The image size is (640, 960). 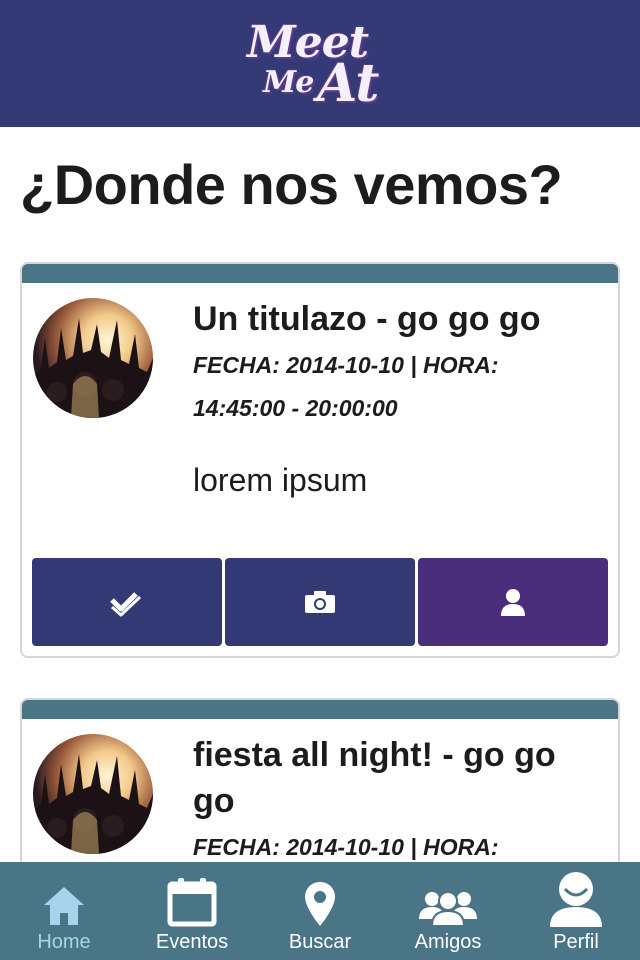 I want to click on meet-me-at-logo: Meet Me At, so click(x=320, y=64).